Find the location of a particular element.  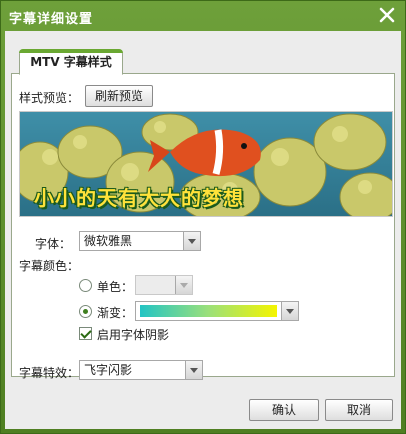

gradient-color-label: 渐变： is located at coordinates (115, 313).